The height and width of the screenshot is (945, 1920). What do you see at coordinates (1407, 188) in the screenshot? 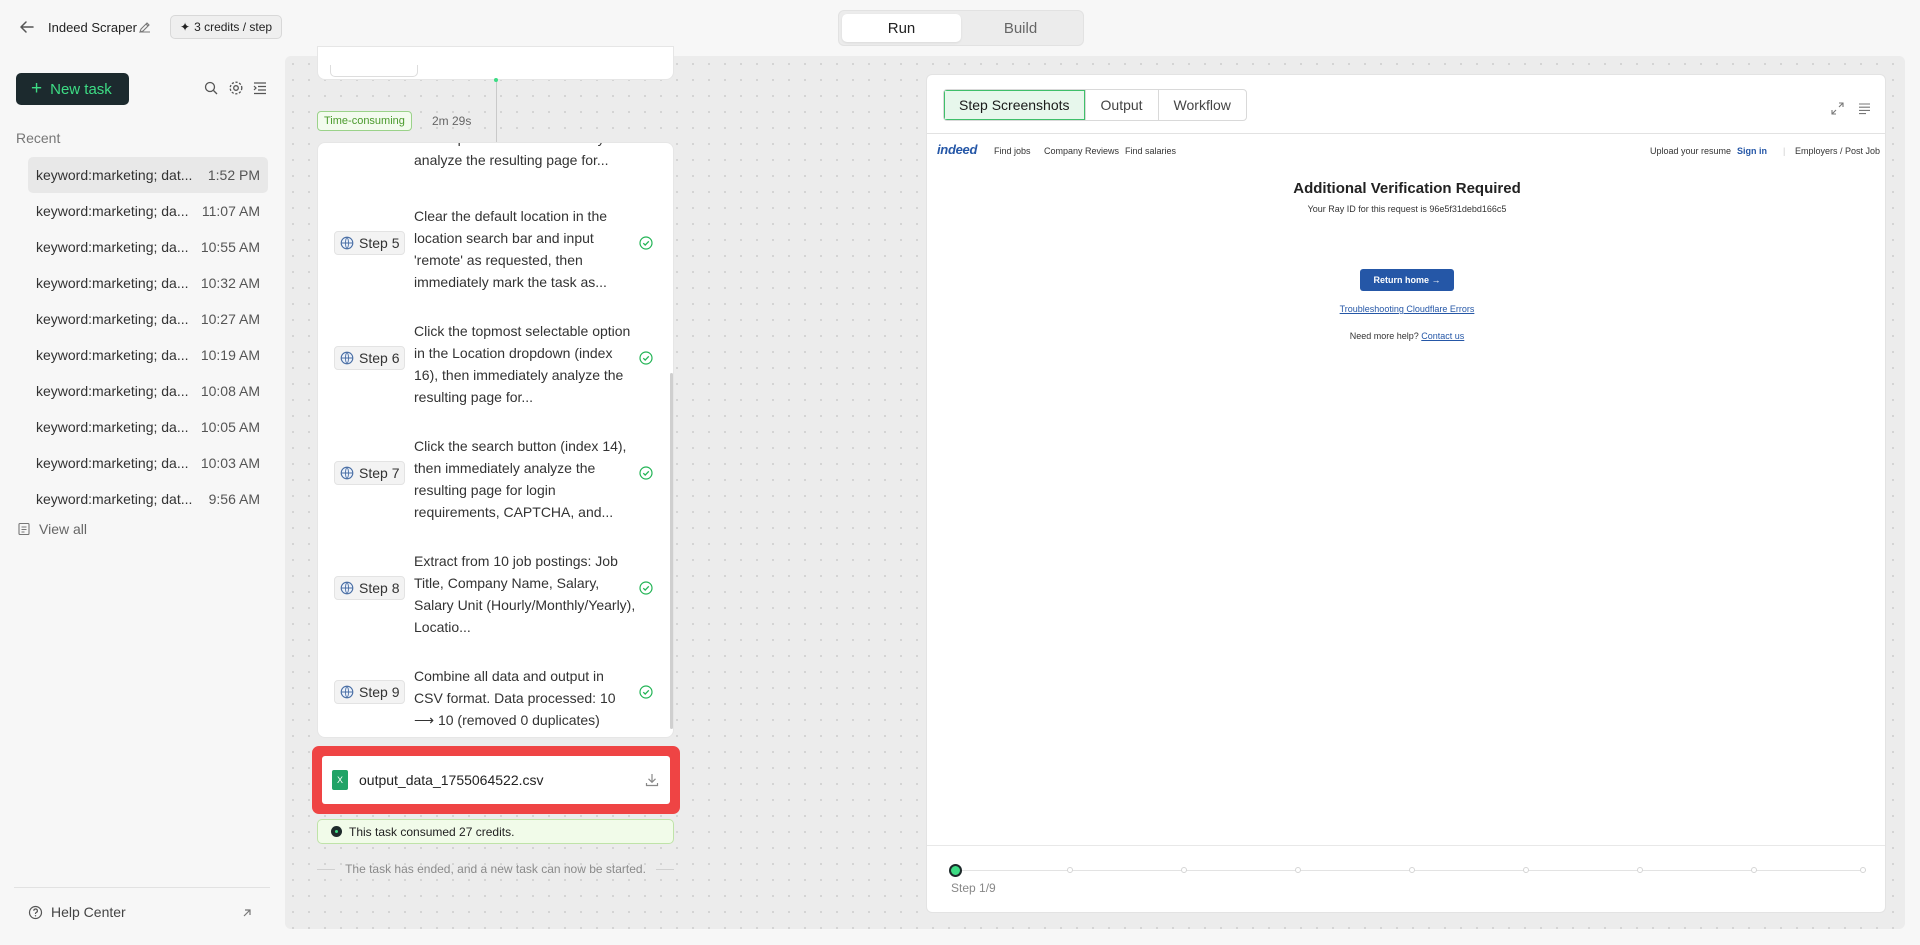
I see `verification-title: Additional Verification Required` at bounding box center [1407, 188].